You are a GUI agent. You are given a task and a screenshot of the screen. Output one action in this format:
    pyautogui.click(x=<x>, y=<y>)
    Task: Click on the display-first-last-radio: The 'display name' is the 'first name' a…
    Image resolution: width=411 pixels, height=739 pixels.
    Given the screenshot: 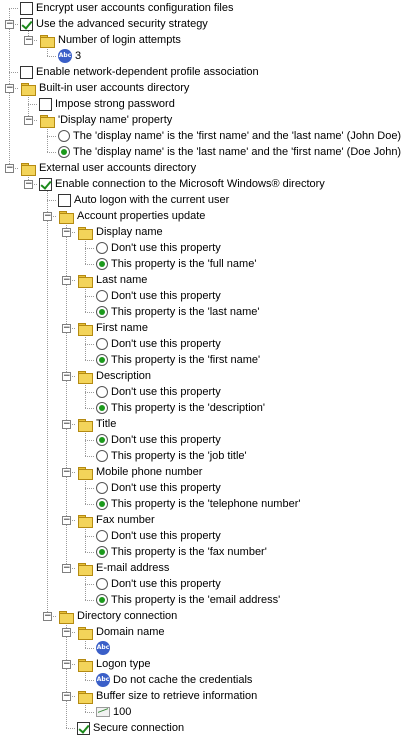 What is the action you would take?
    pyautogui.click(x=229, y=136)
    